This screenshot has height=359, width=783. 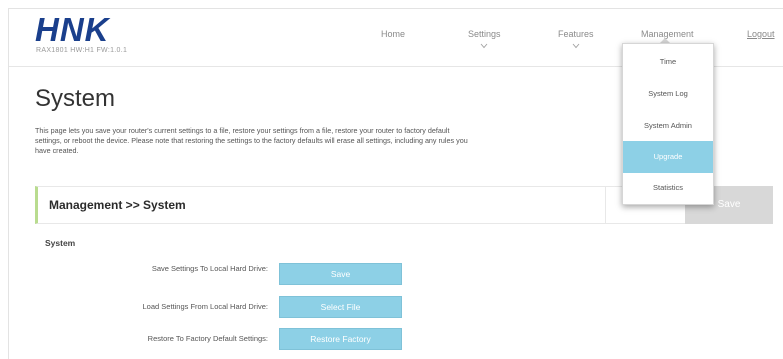 I want to click on management-panel-header: Management >> System, so click(x=360, y=205).